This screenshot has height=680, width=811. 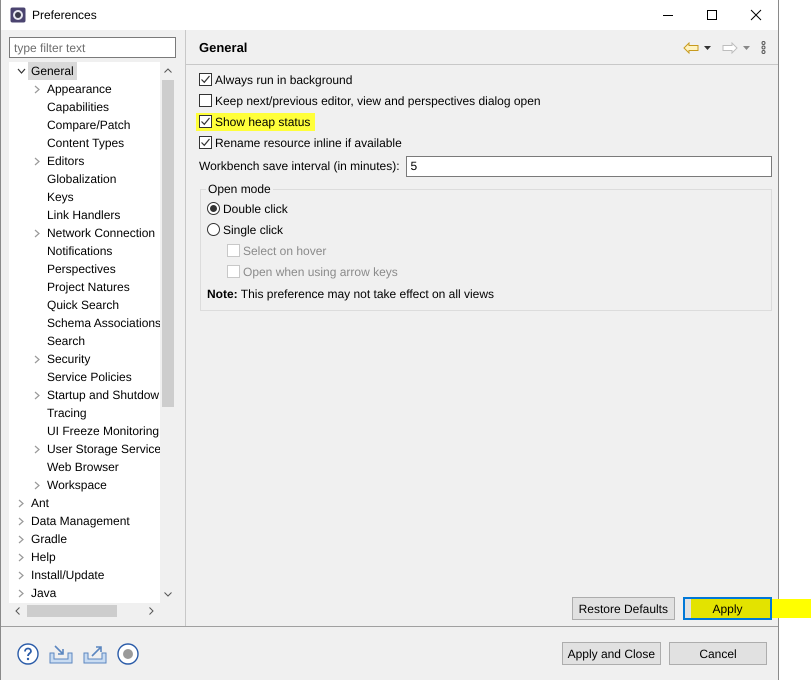 I want to click on tree-item: Appearance, so click(x=79, y=89).